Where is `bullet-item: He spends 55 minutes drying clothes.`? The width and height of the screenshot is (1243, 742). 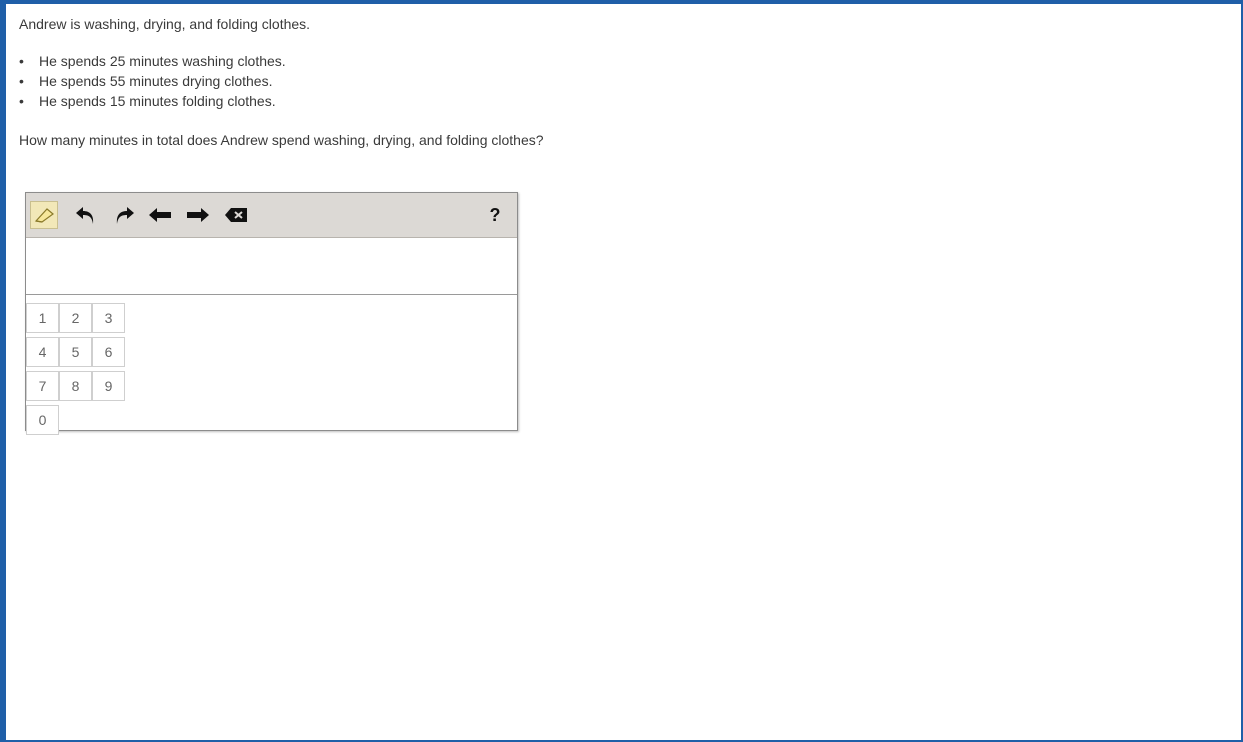 bullet-item: He spends 55 minutes drying clothes. is located at coordinates (626, 81).